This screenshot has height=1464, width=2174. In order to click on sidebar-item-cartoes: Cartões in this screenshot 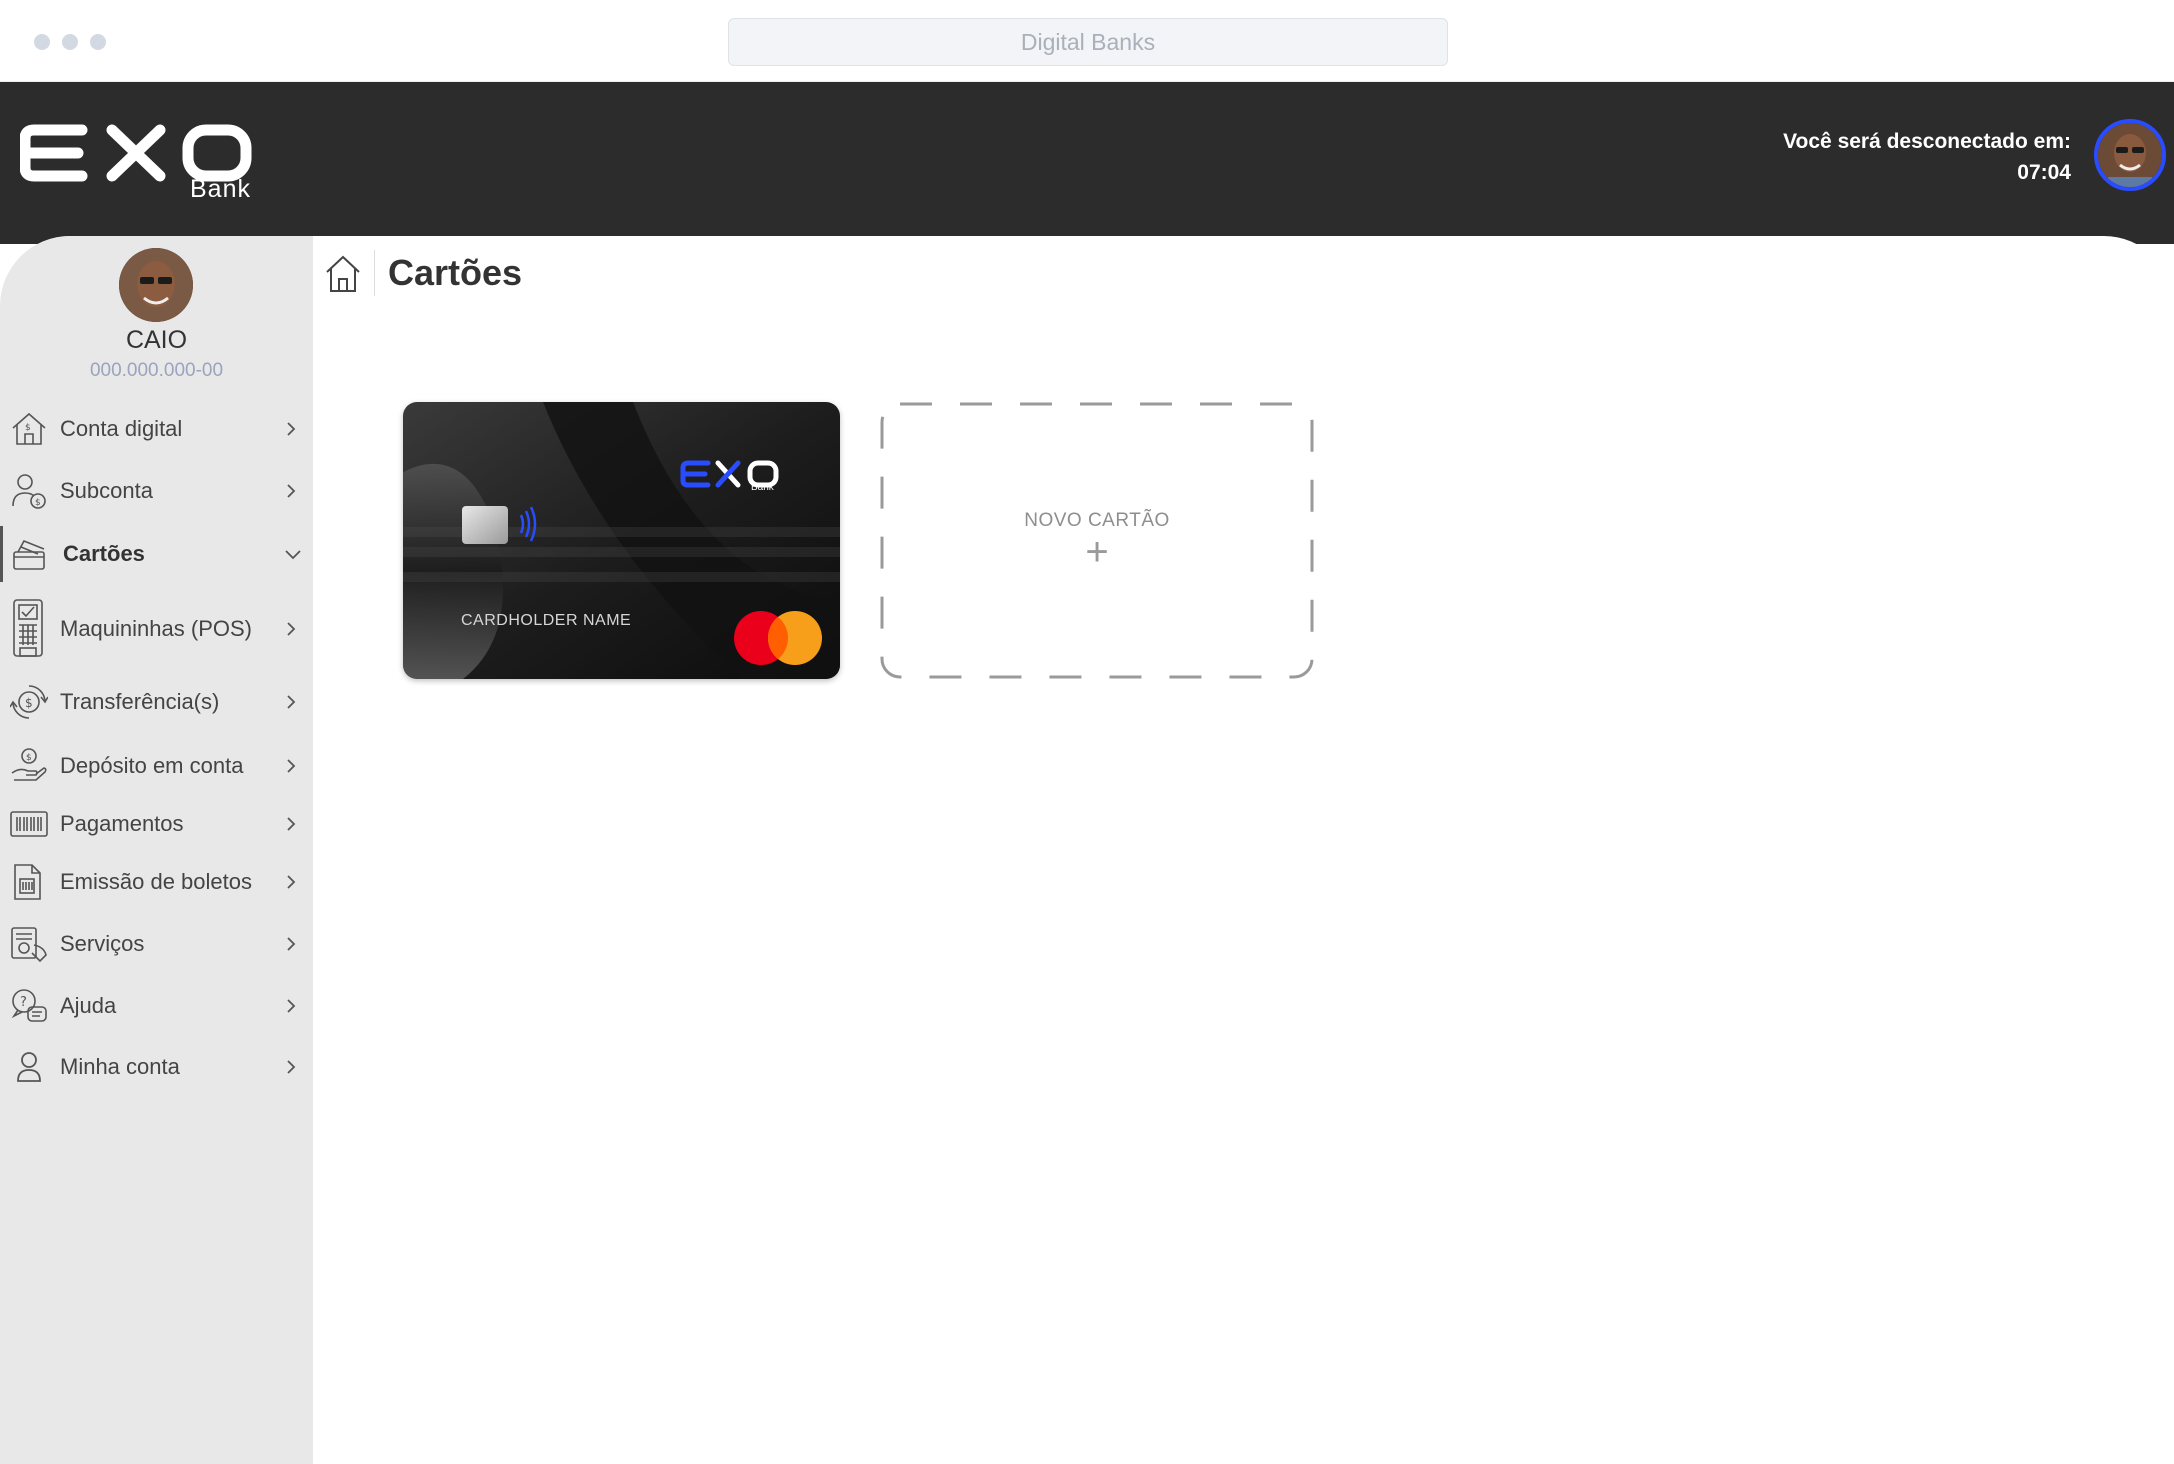, I will do `click(156, 554)`.